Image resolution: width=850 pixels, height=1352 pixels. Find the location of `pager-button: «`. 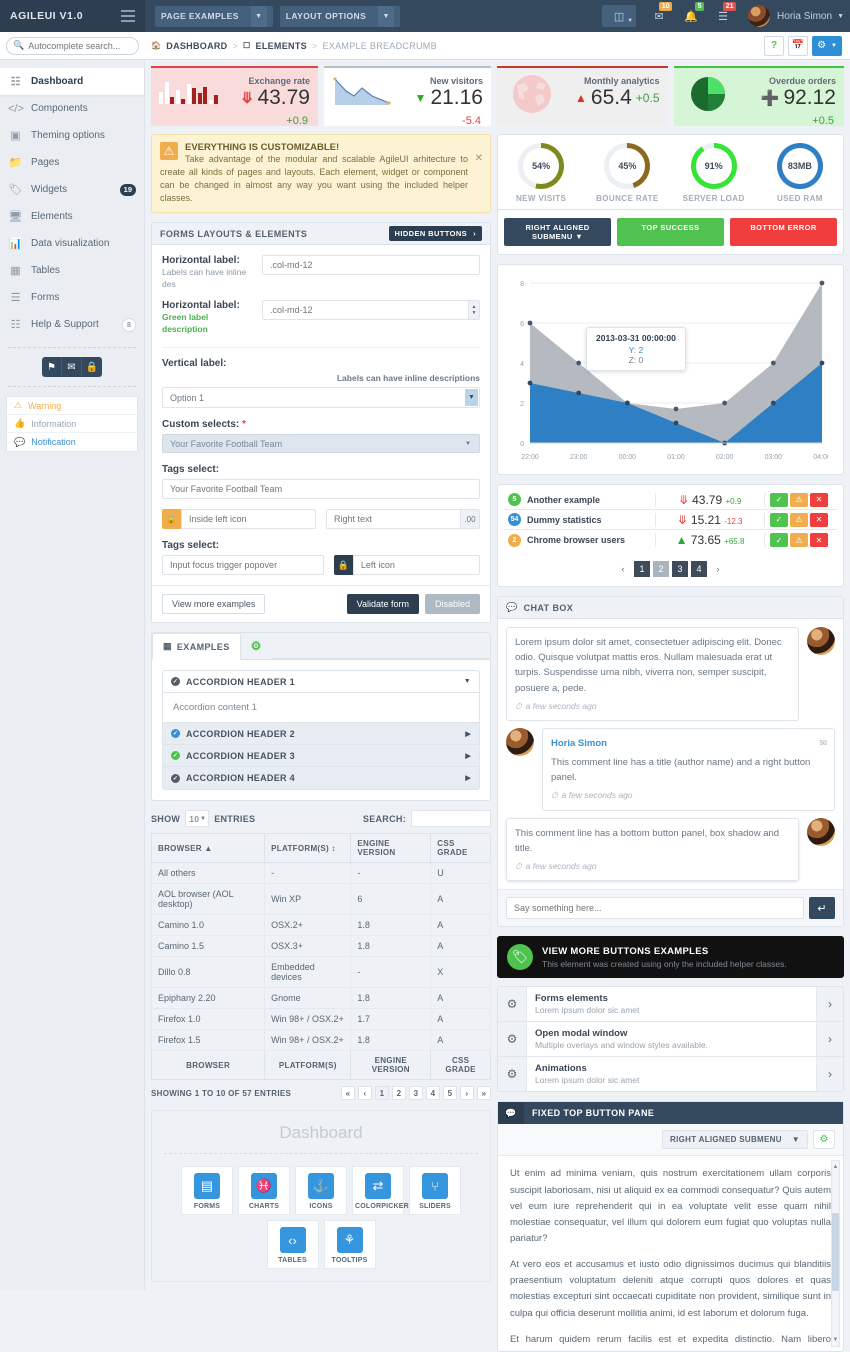

pager-button: « is located at coordinates (348, 1093).